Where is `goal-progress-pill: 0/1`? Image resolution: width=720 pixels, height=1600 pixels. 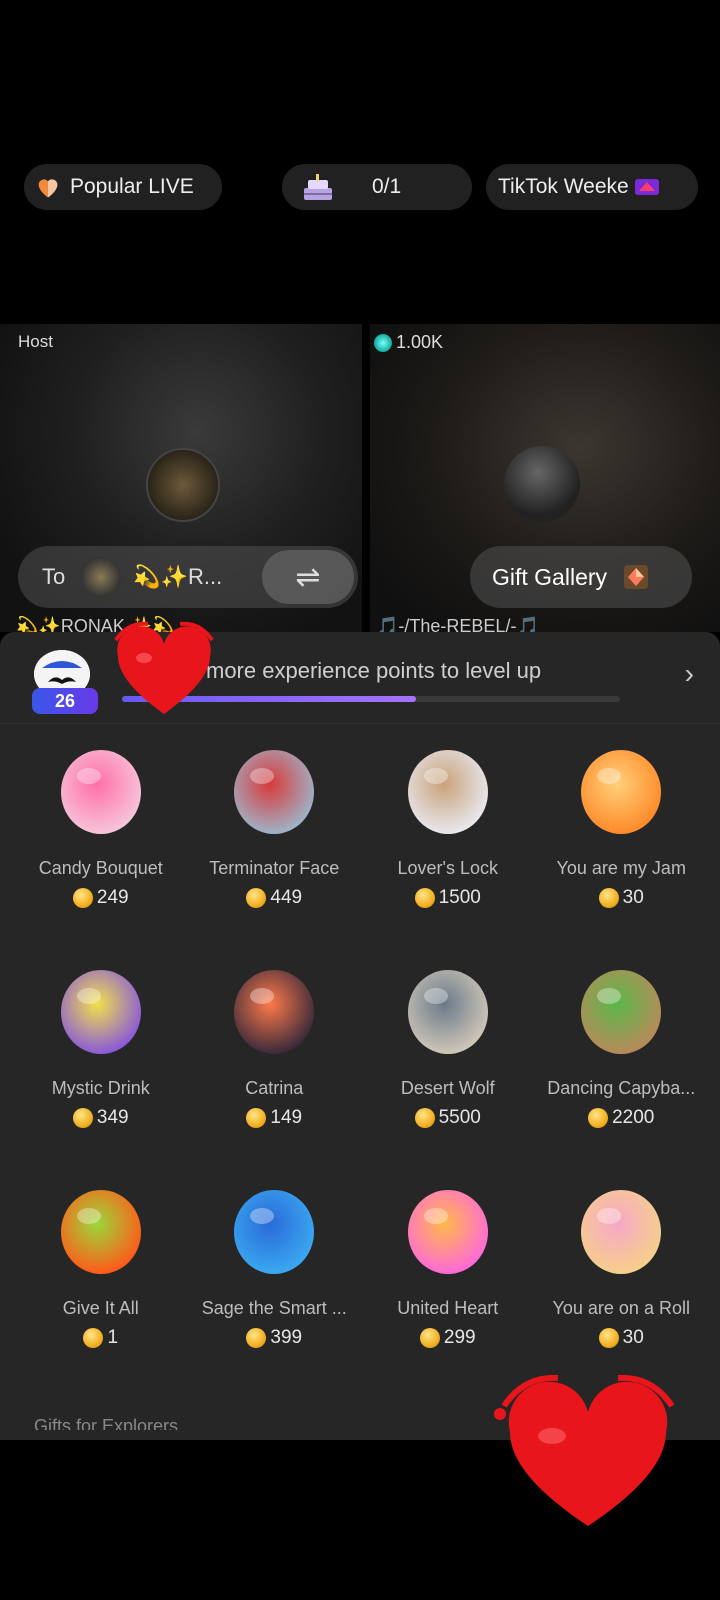 goal-progress-pill: 0/1 is located at coordinates (377, 187).